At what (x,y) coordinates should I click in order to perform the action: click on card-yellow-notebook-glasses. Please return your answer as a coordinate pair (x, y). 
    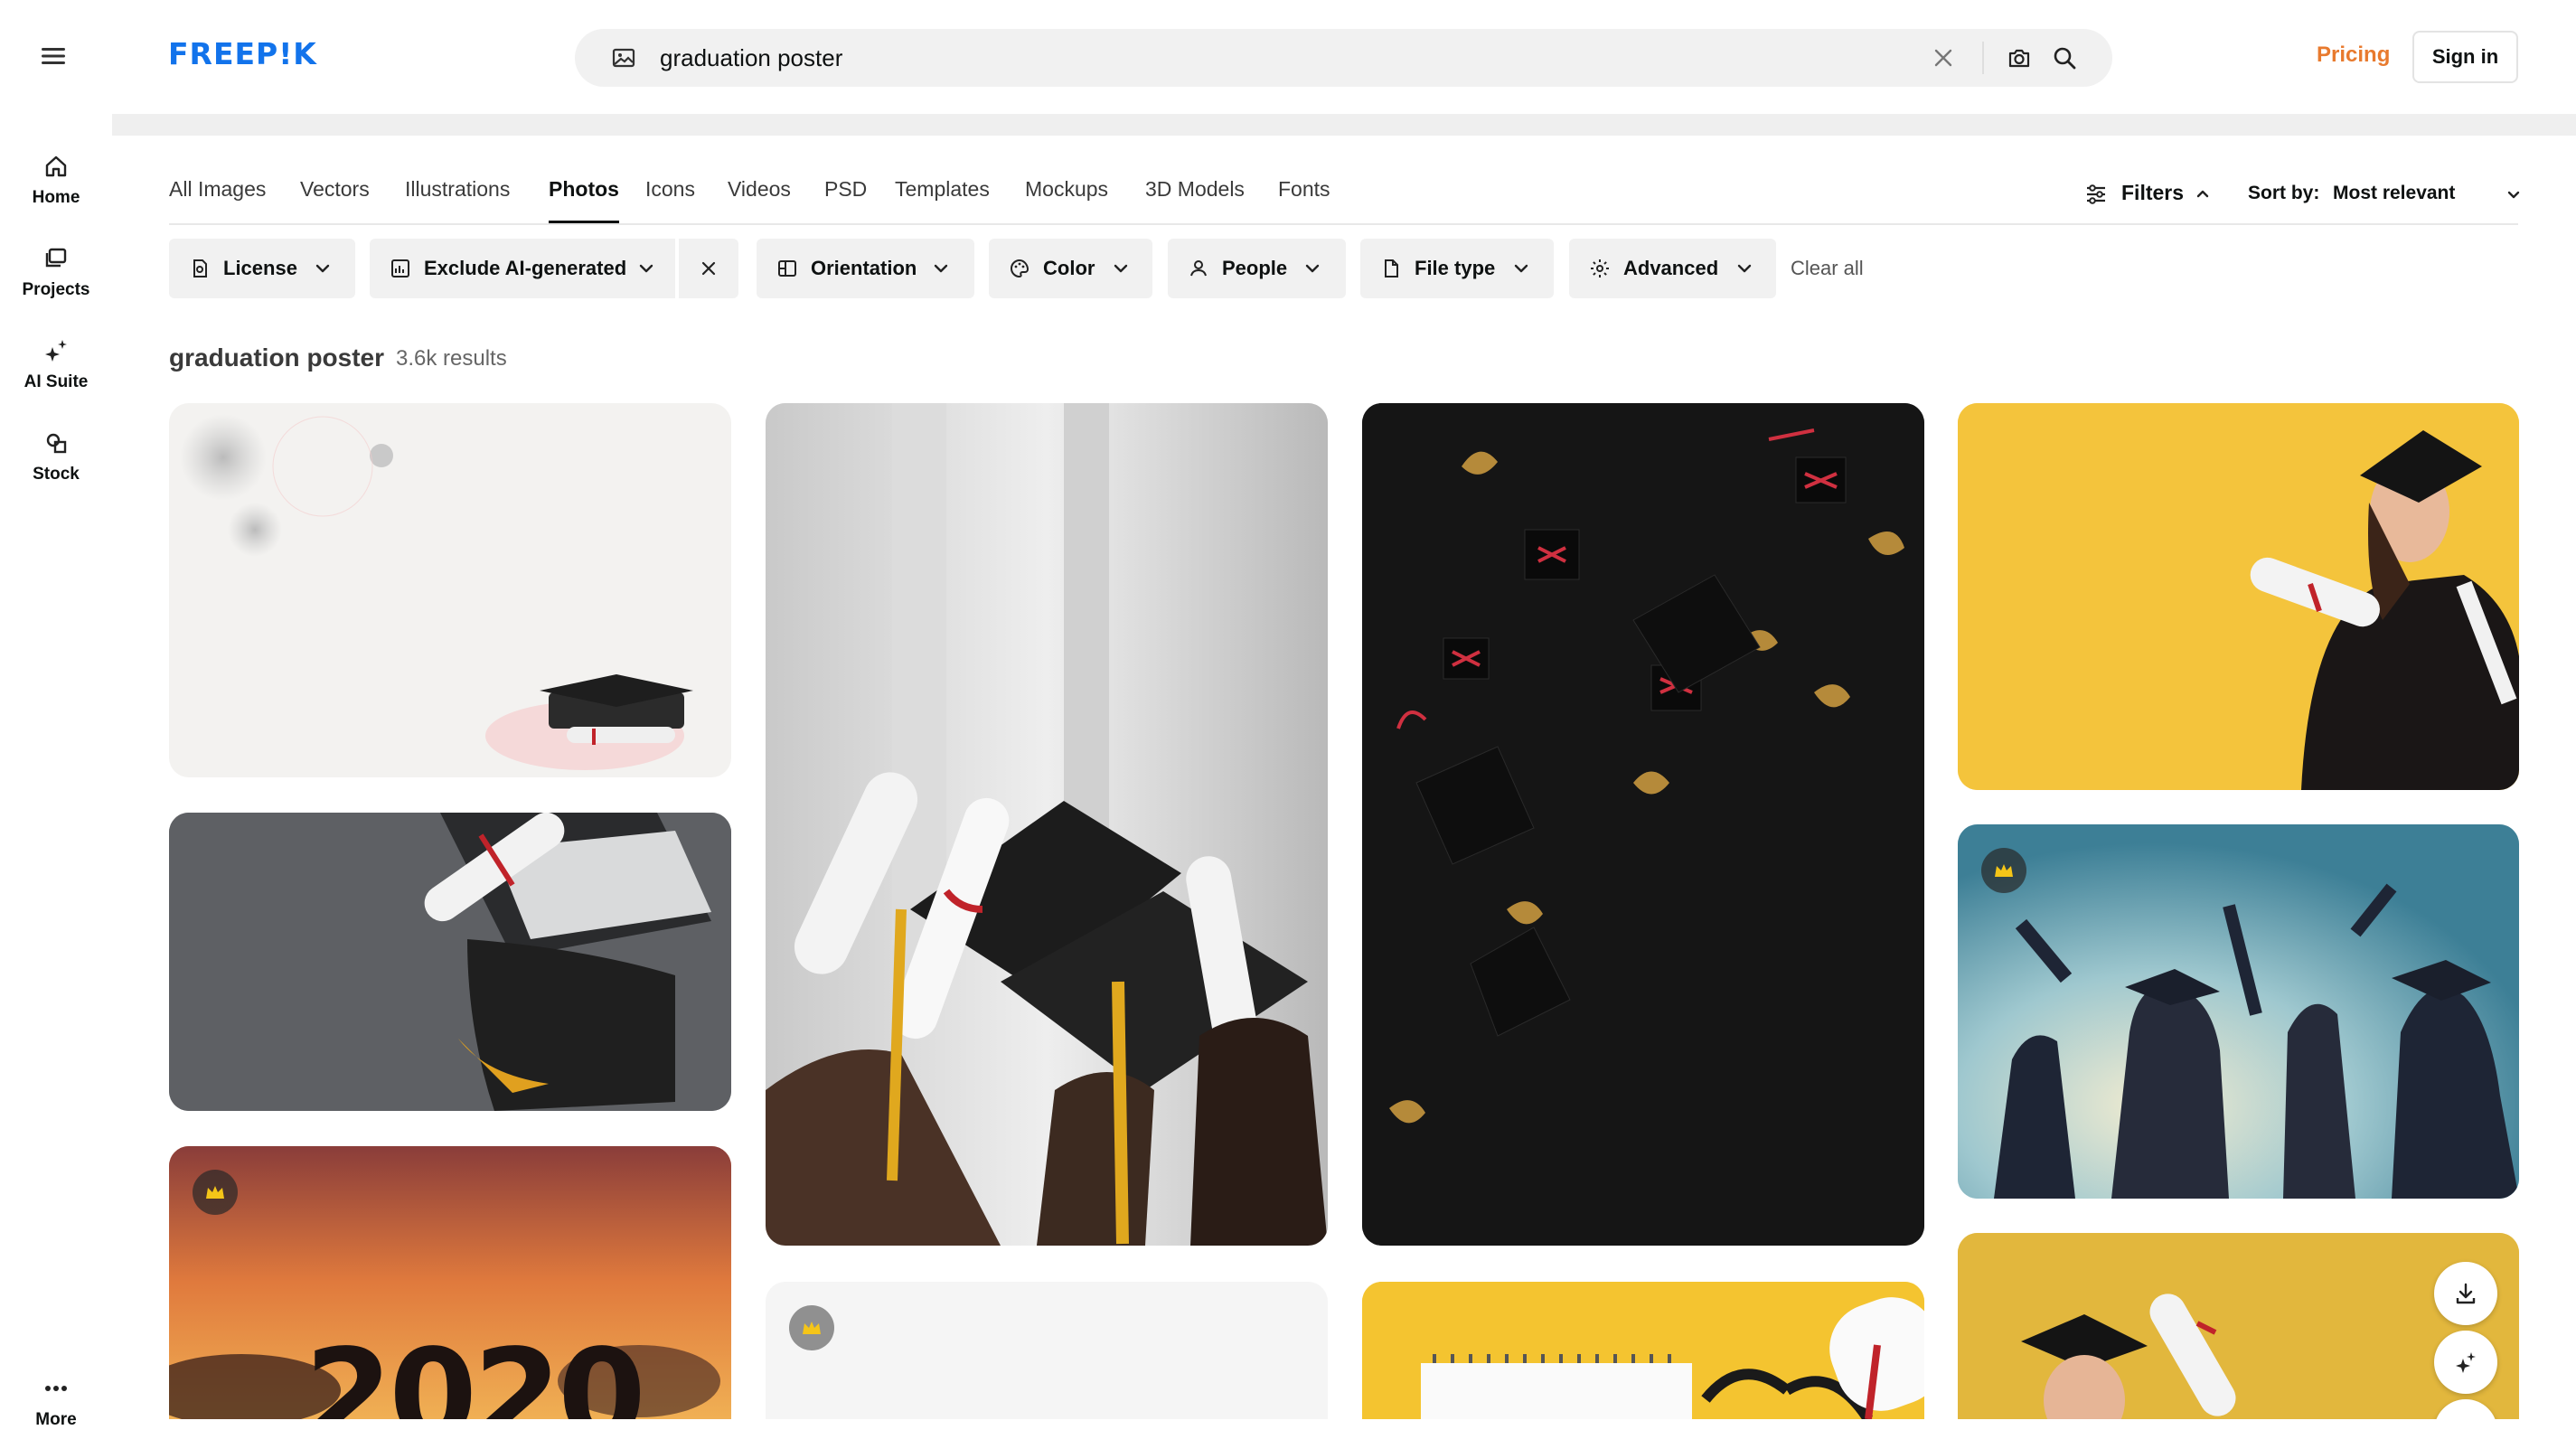
    Looking at the image, I should click on (1643, 1350).